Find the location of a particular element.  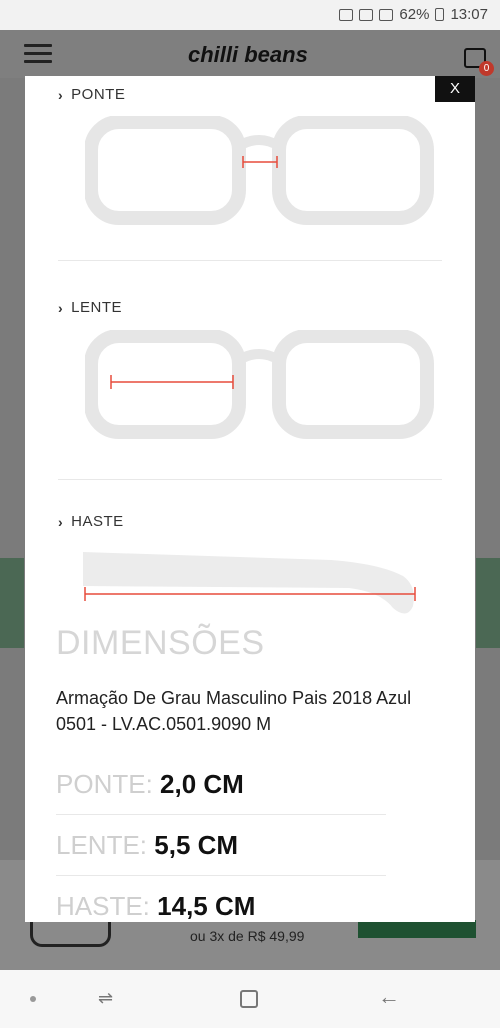

section-haste: › HASTE is located at coordinates (250, 521).